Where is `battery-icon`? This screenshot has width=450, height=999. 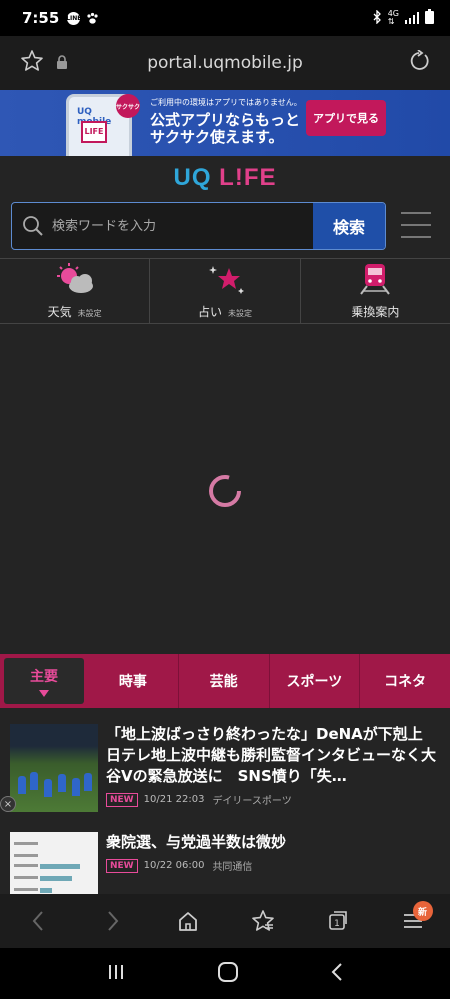 battery-icon is located at coordinates (429, 18).